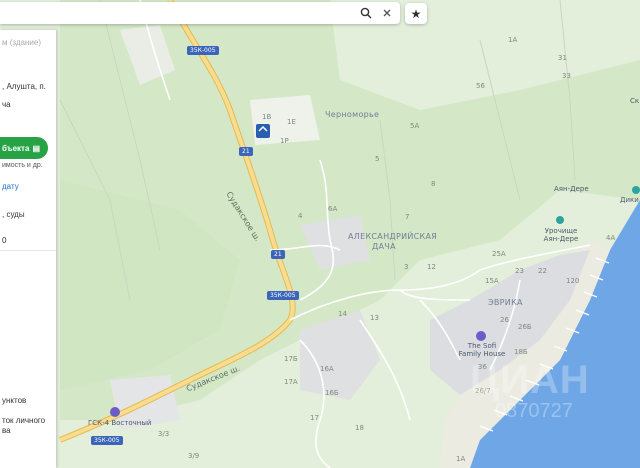 This screenshot has height=468, width=640. Describe the element at coordinates (561, 235) in the screenshot. I see `poi-label: Урочище Аян-Дере` at that location.